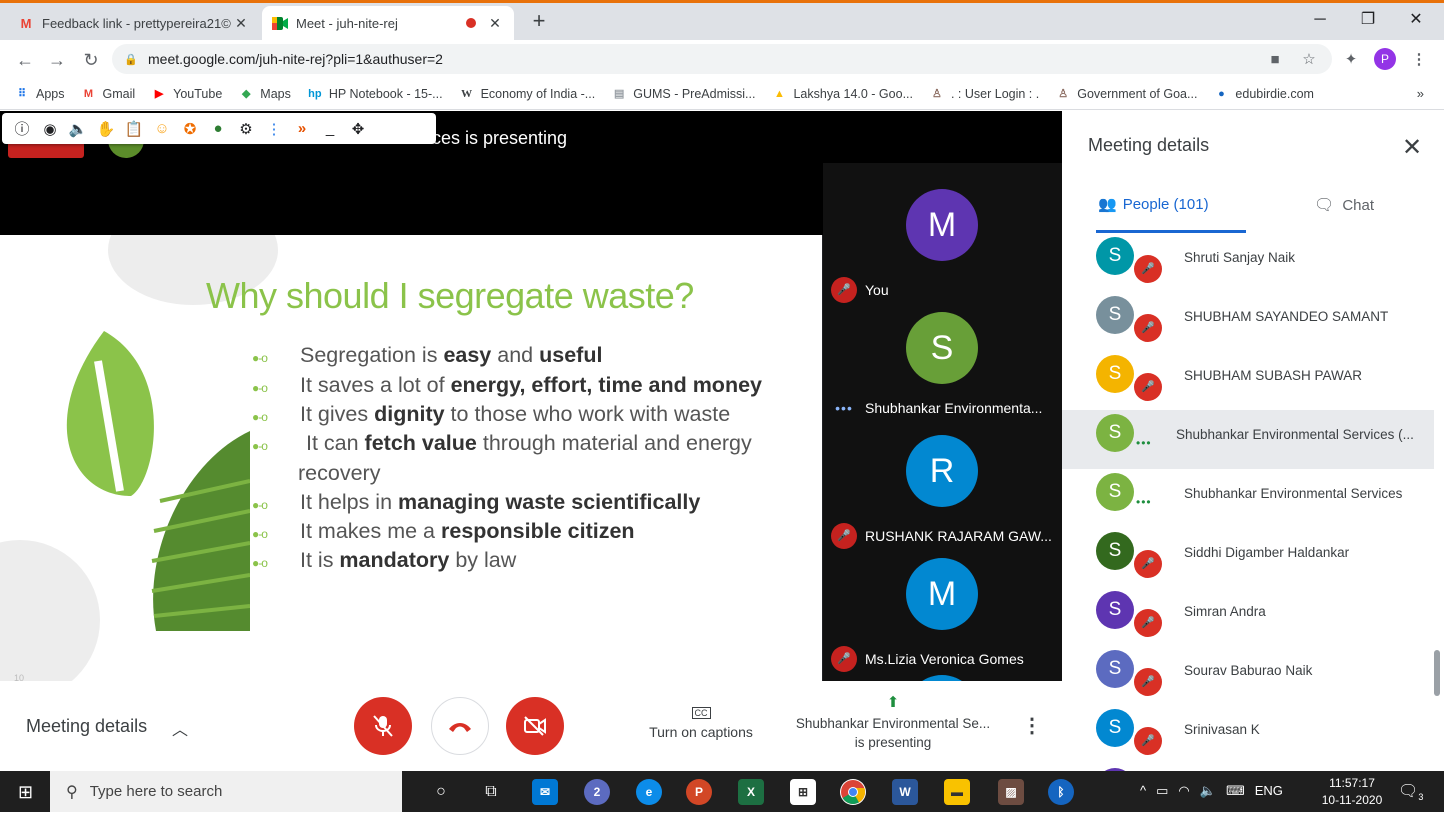 Image resolution: width=1444 pixels, height=814 pixels. I want to click on back-icon: ←, so click(25, 60).